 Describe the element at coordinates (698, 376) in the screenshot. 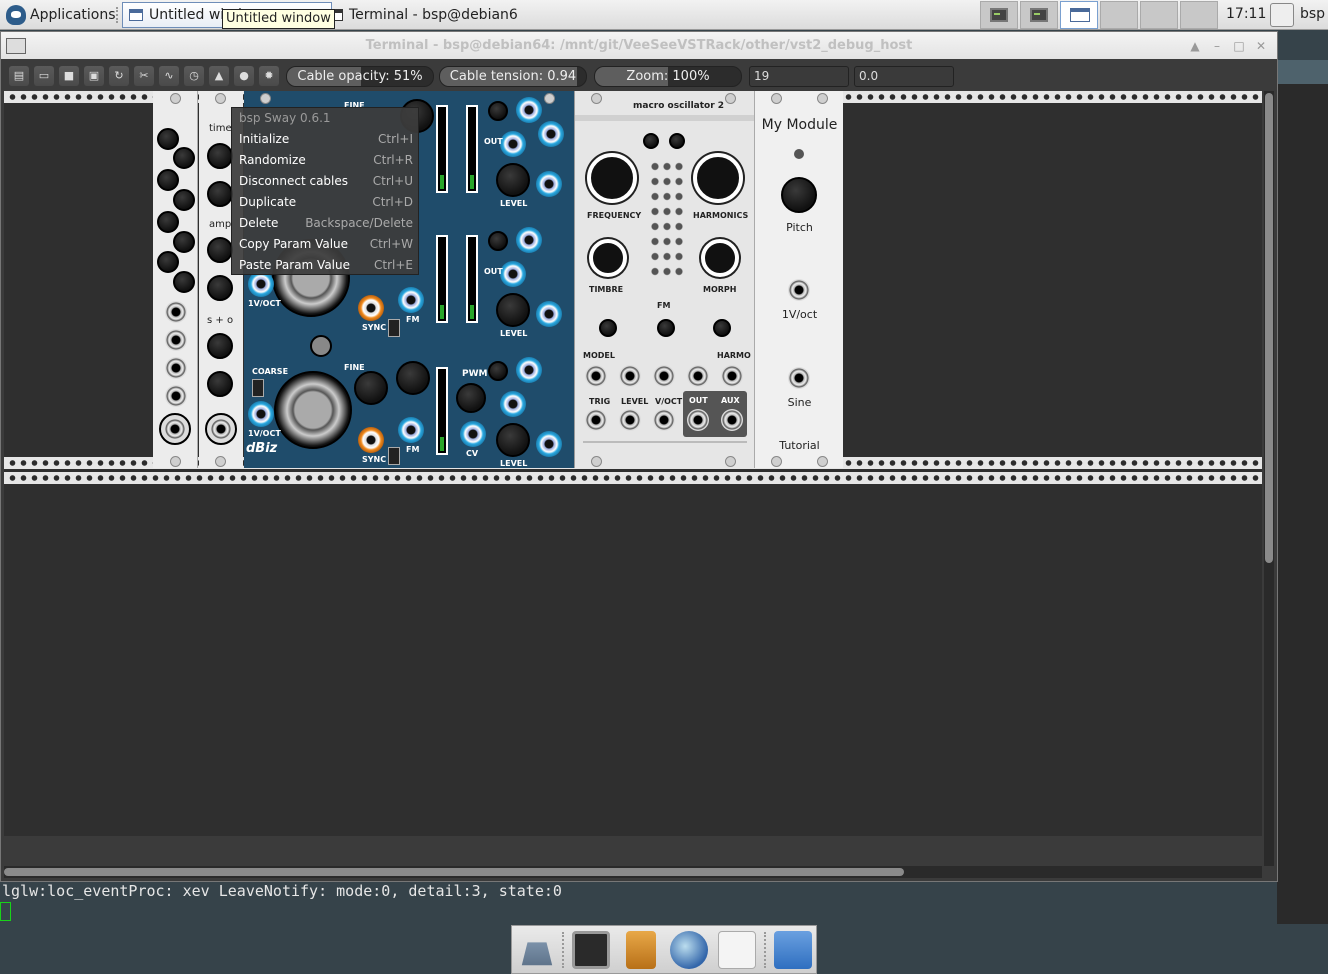

I see `morph-cv-jack` at that location.